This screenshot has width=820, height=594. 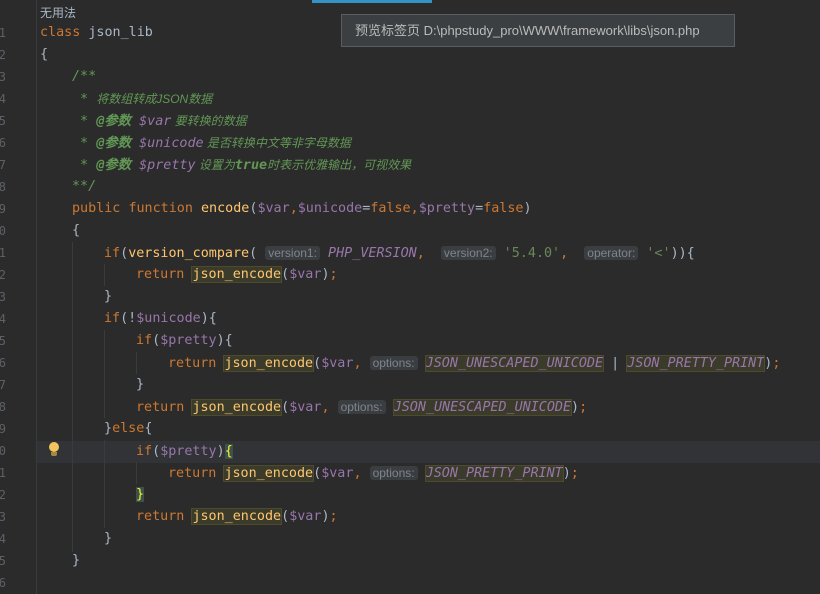 I want to click on code-line: * @参数 $unicode 是否转换中文等非字母数据, so click(x=211, y=143).